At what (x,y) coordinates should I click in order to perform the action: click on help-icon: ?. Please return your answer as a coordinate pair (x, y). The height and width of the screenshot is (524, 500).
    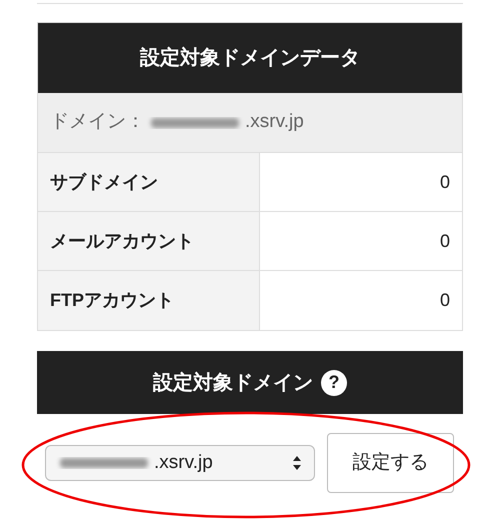
    Looking at the image, I should click on (334, 383).